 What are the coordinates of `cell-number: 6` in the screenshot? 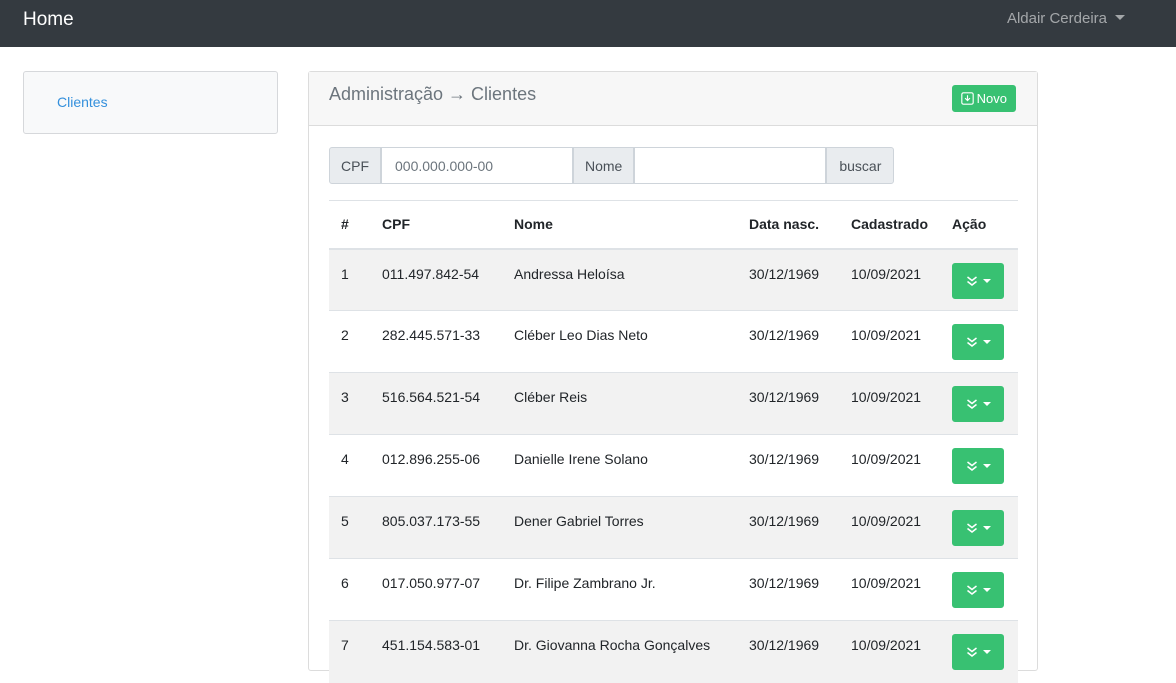 It's located at (349, 589).